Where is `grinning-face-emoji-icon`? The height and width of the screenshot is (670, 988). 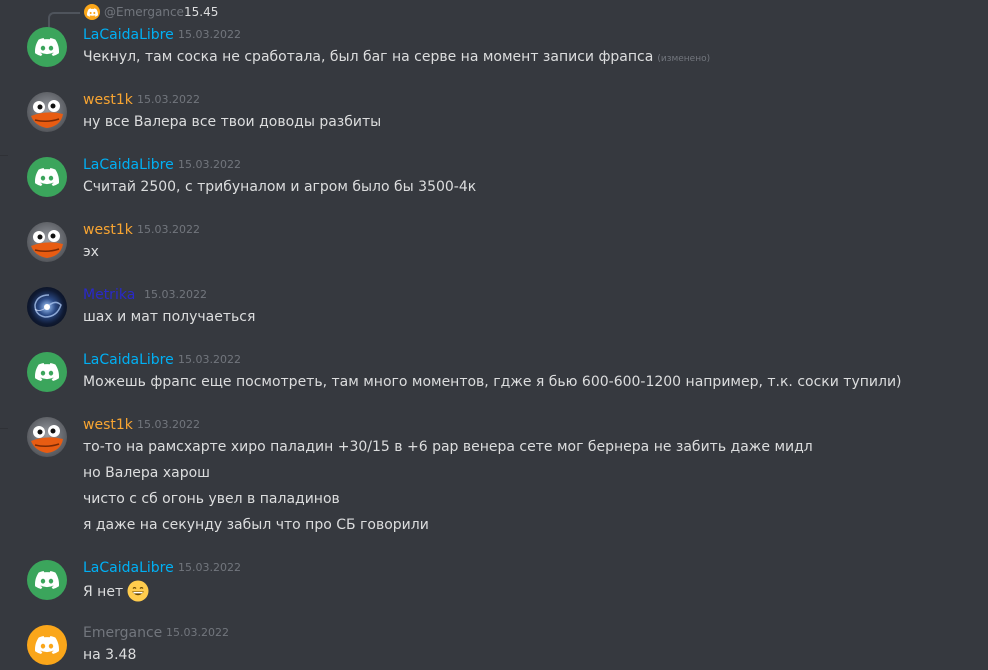
grinning-face-emoji-icon is located at coordinates (138, 591).